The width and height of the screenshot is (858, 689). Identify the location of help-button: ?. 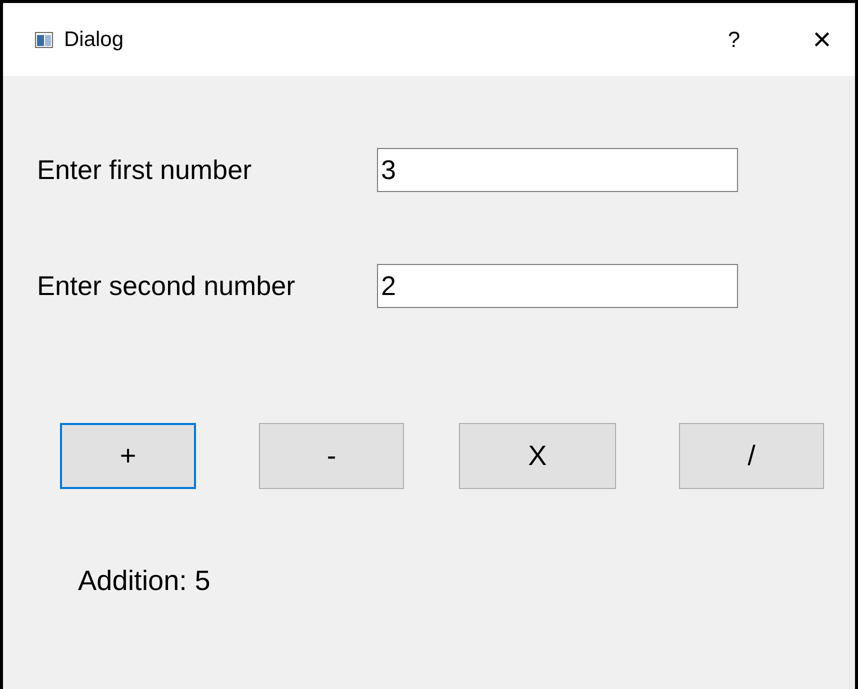
(734, 40).